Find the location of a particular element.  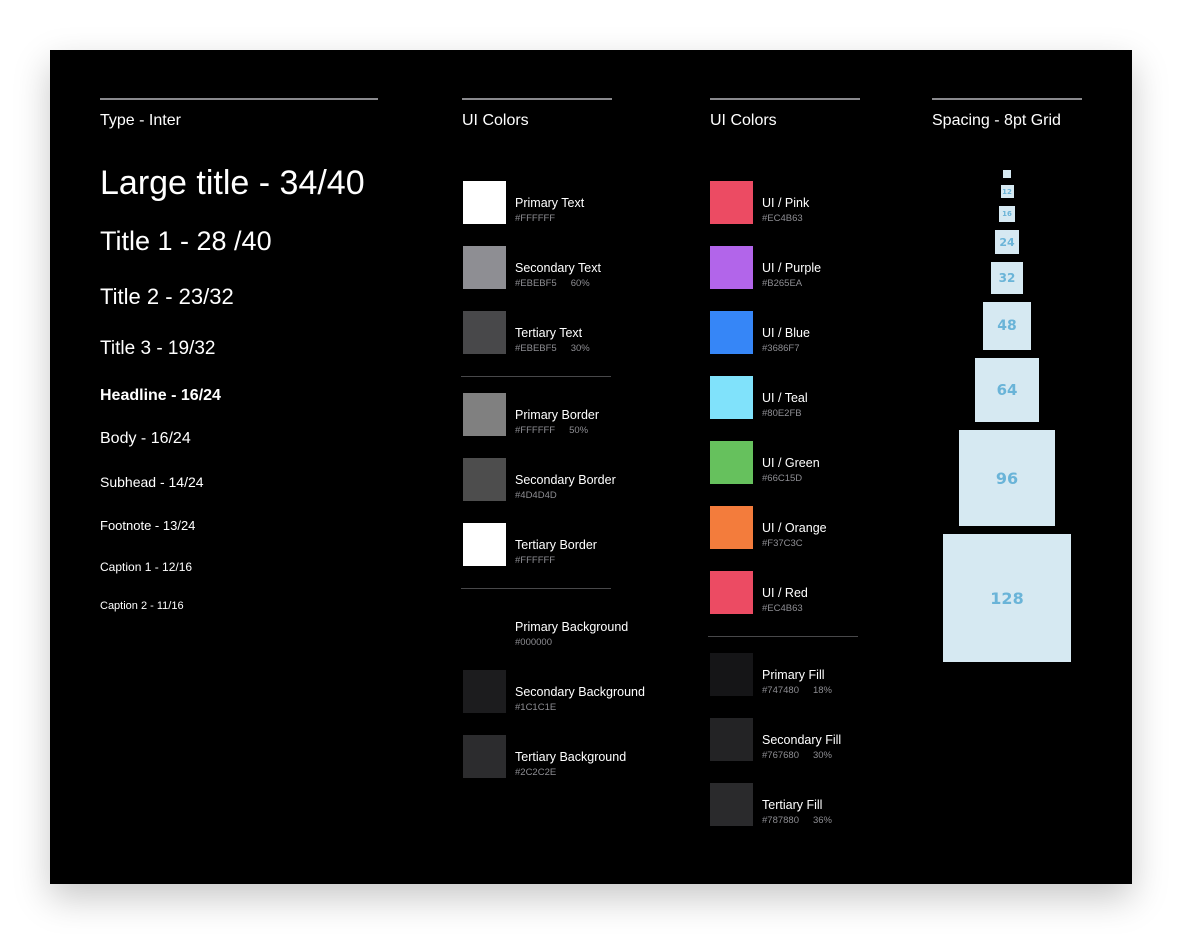

secondary-fill-hex: #767680 is located at coordinates (780, 755).